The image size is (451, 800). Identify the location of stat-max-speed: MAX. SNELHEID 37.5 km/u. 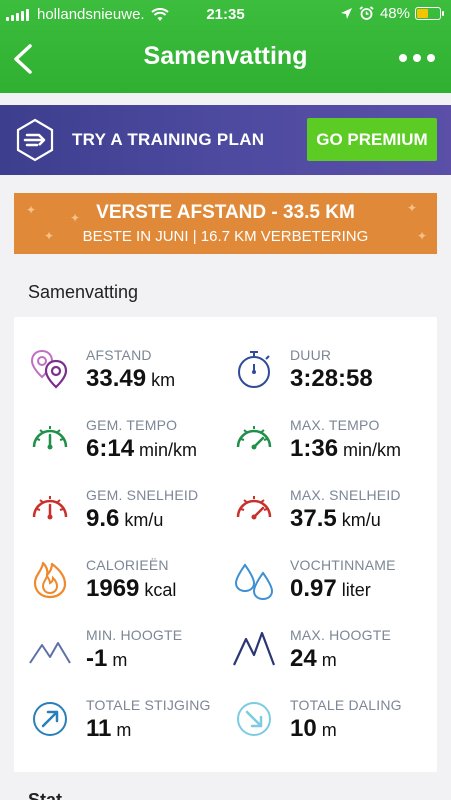
(332, 517).